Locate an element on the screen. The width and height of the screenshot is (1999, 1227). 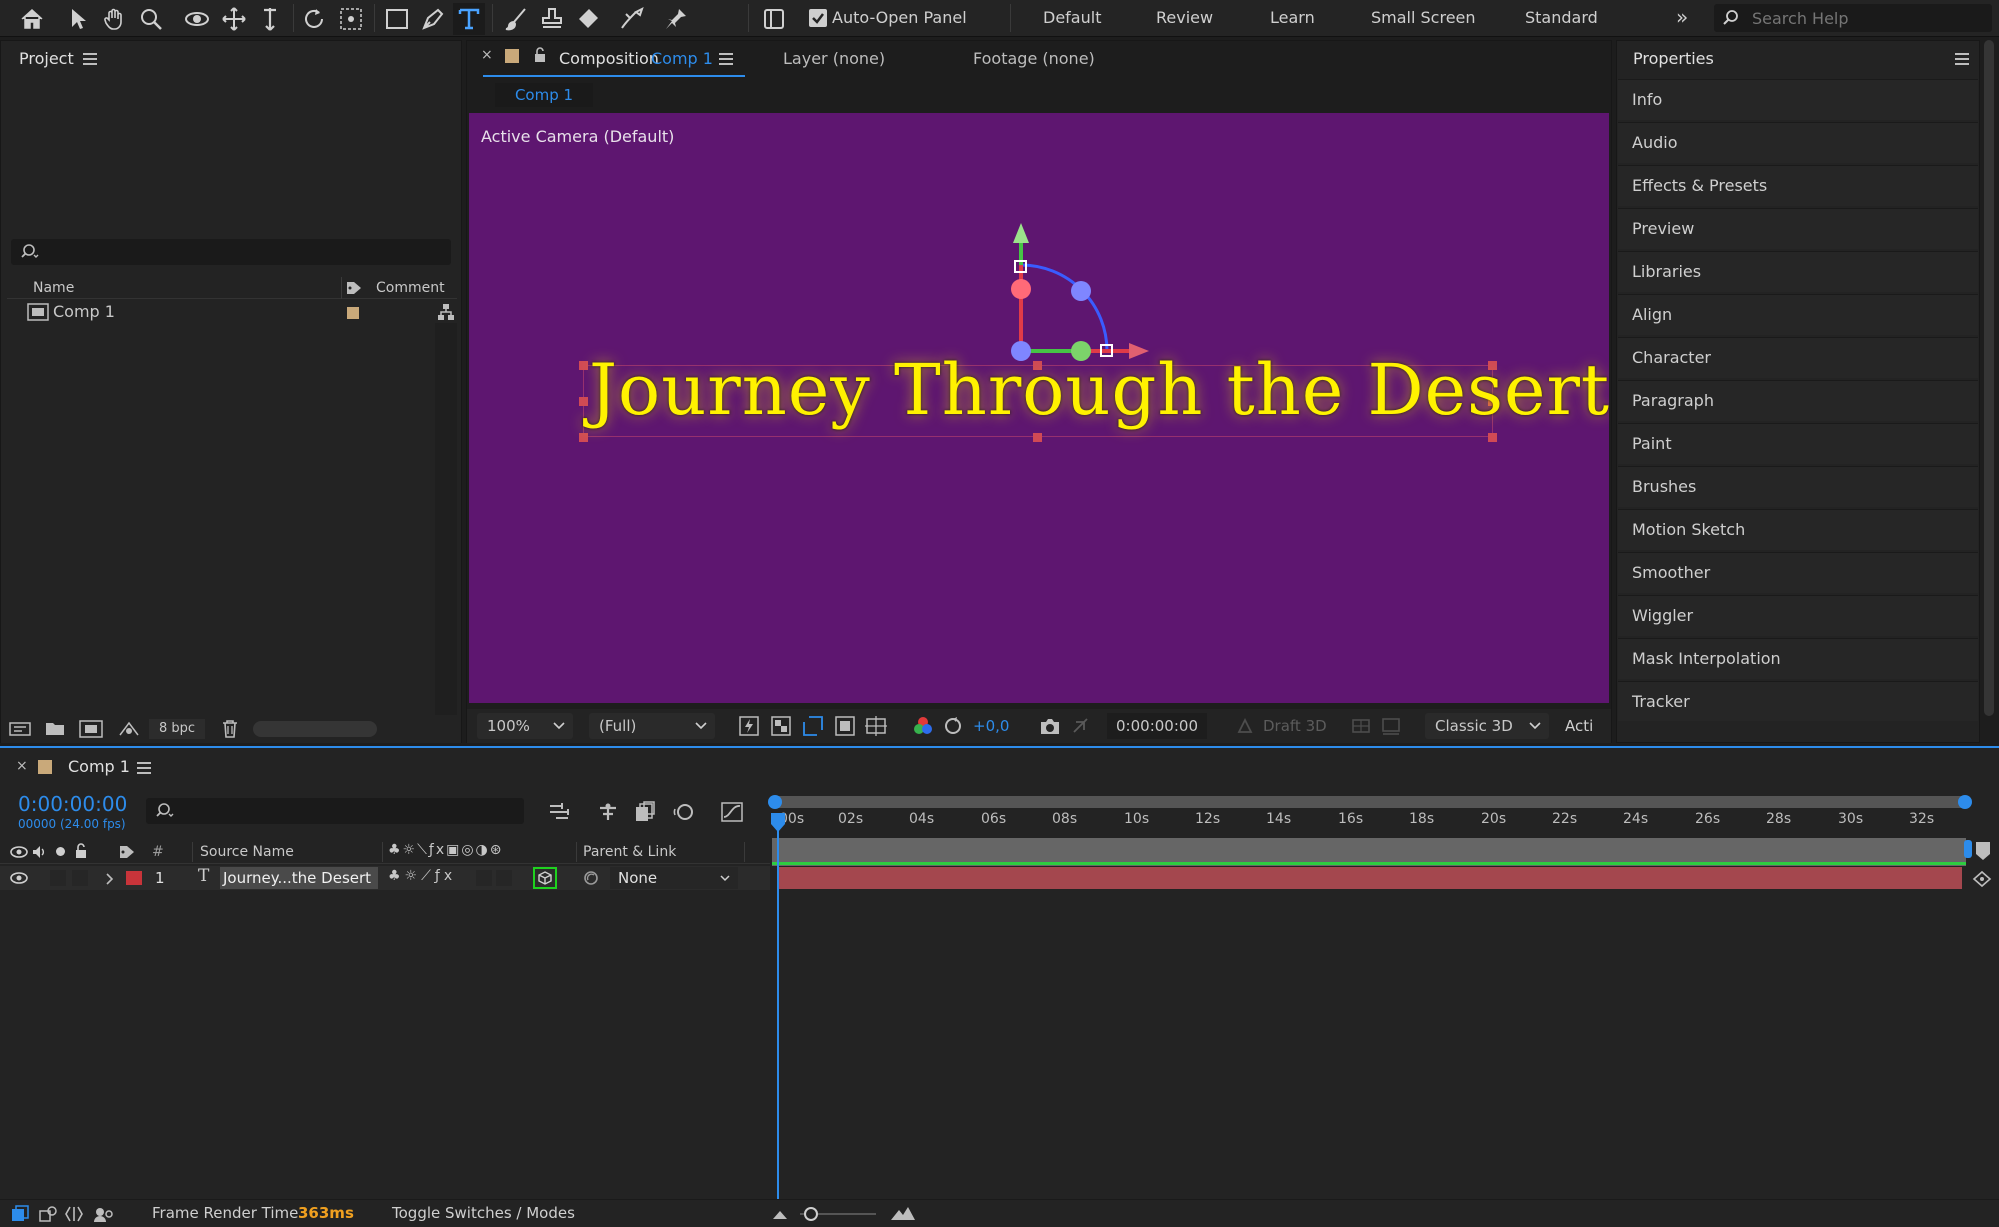
panel-item-info: Info is located at coordinates (1798, 99).